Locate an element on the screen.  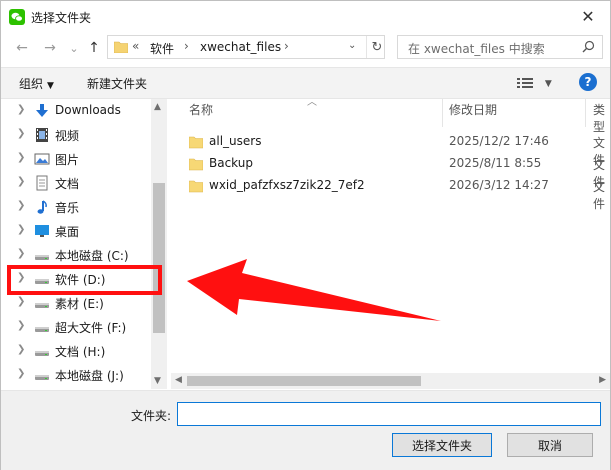
help-button: ? is located at coordinates (588, 82).